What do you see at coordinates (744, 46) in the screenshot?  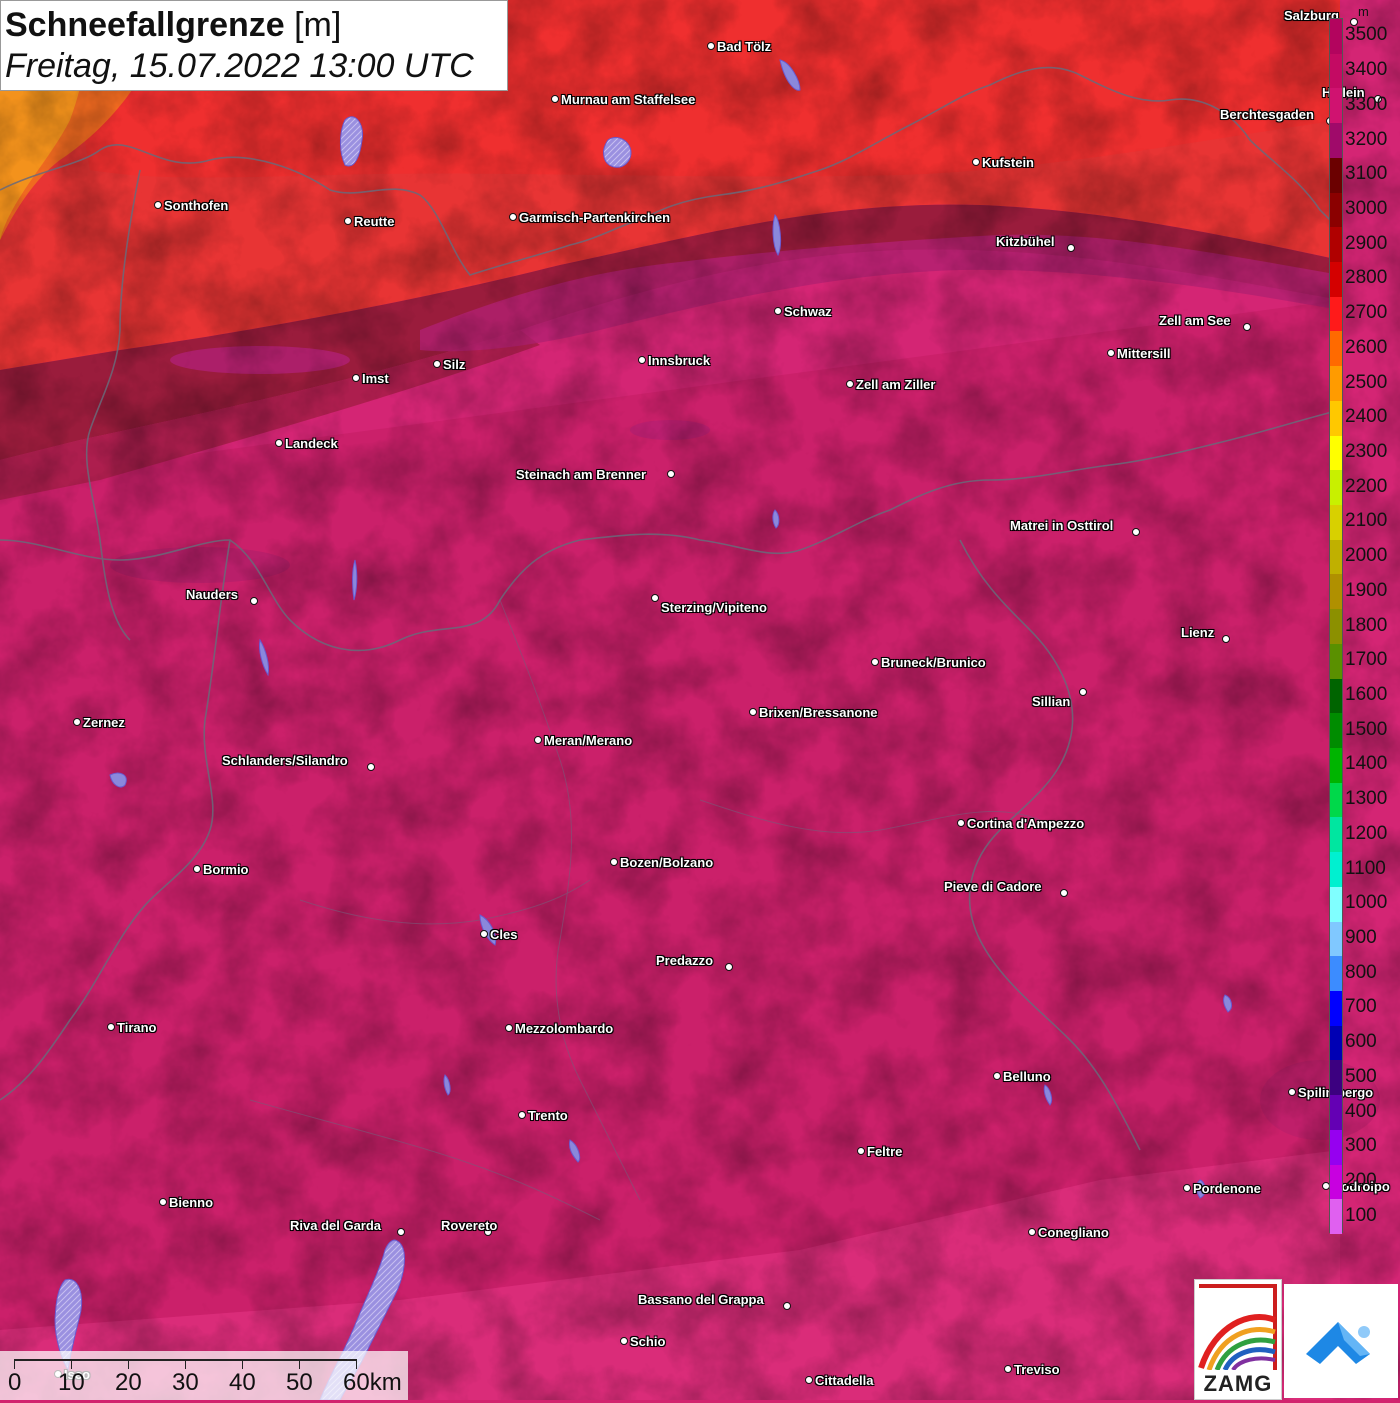 I see `city-label: Bad Tölz` at bounding box center [744, 46].